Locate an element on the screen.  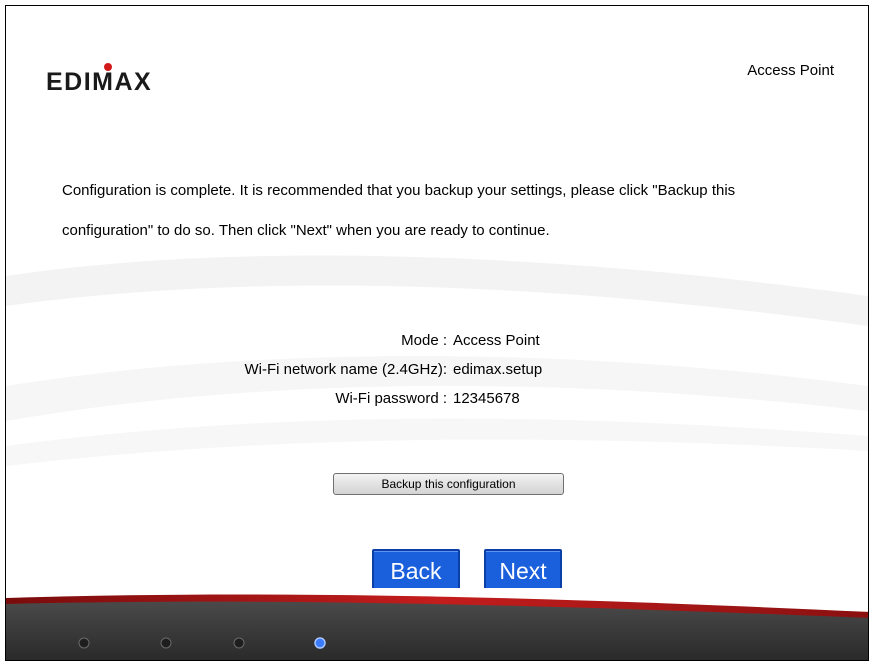
backup-configuration-button: Backup this configuration is located at coordinates (448, 484).